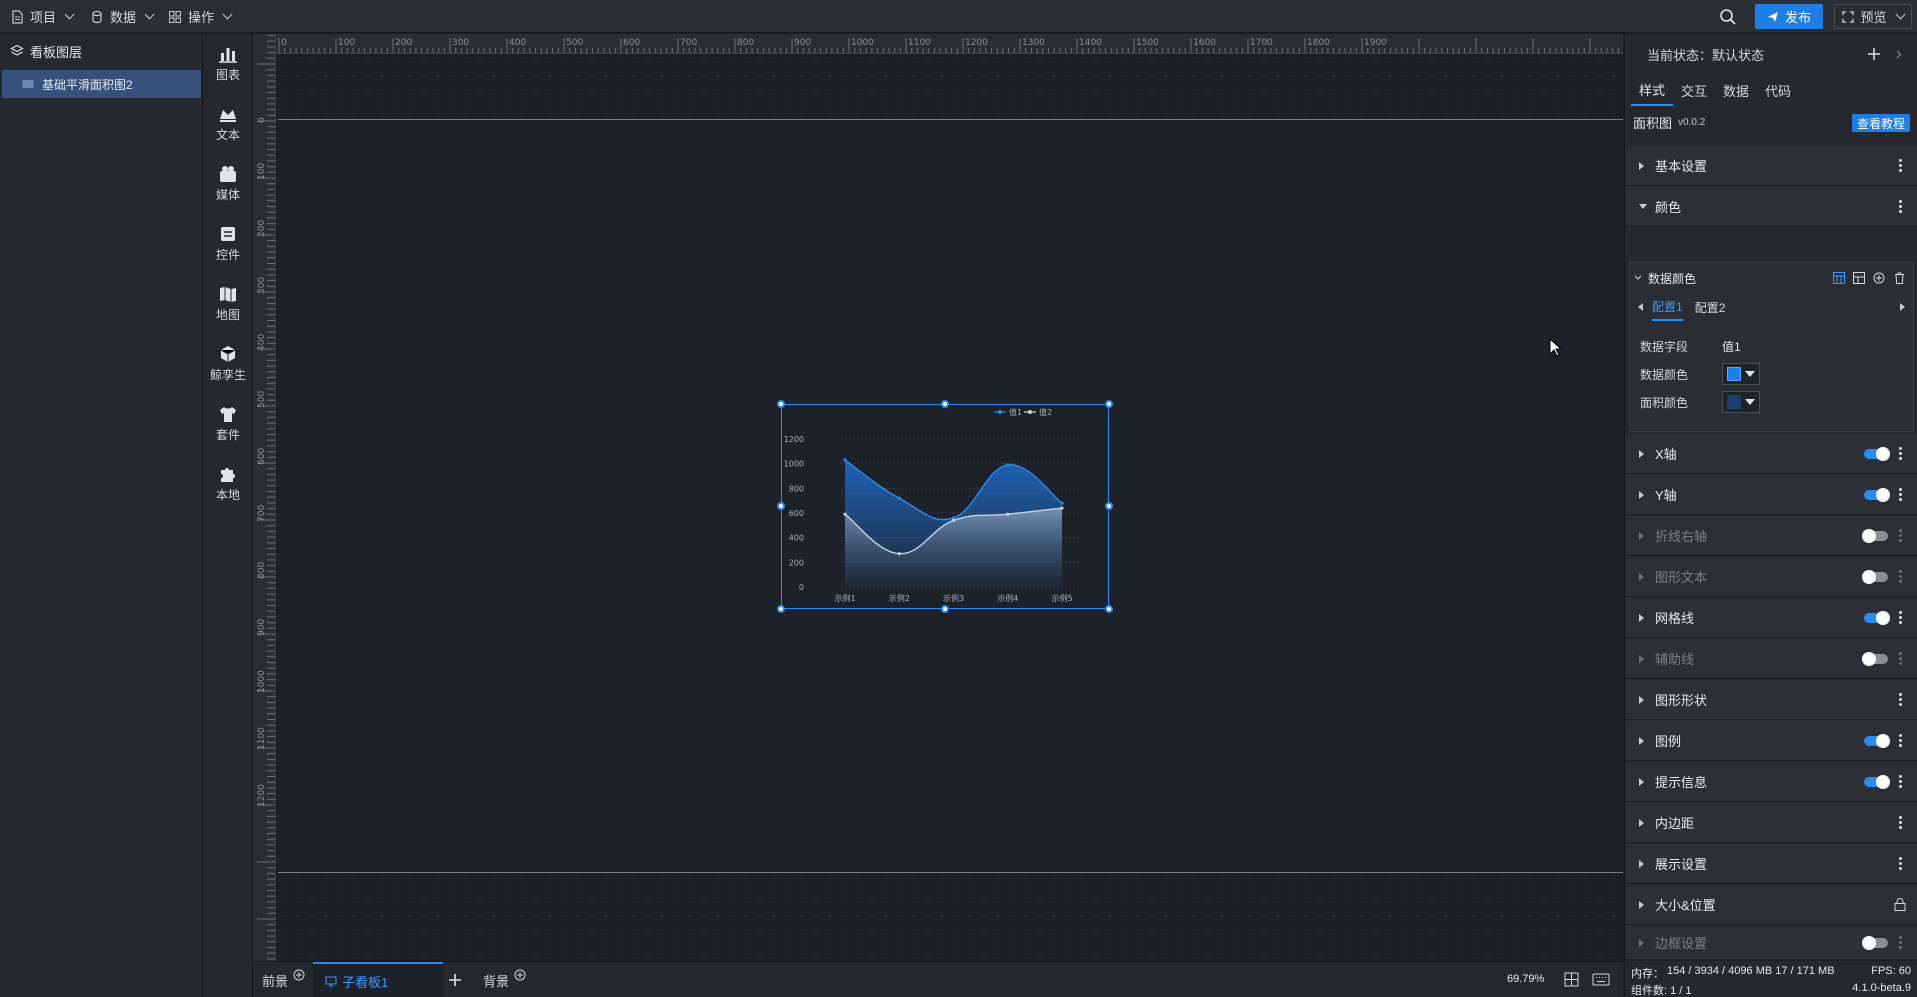 The image size is (1917, 997). Describe the element at coordinates (1874, 54) in the screenshot. I see `add-state-icon` at that location.